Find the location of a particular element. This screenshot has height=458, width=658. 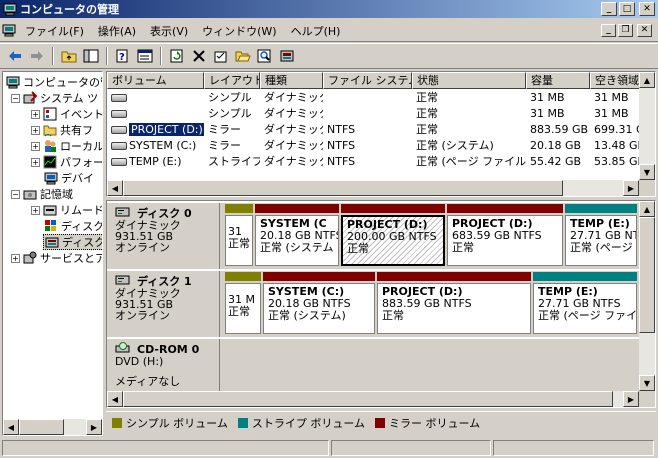

column-status: 状態 is located at coordinates (469, 80).